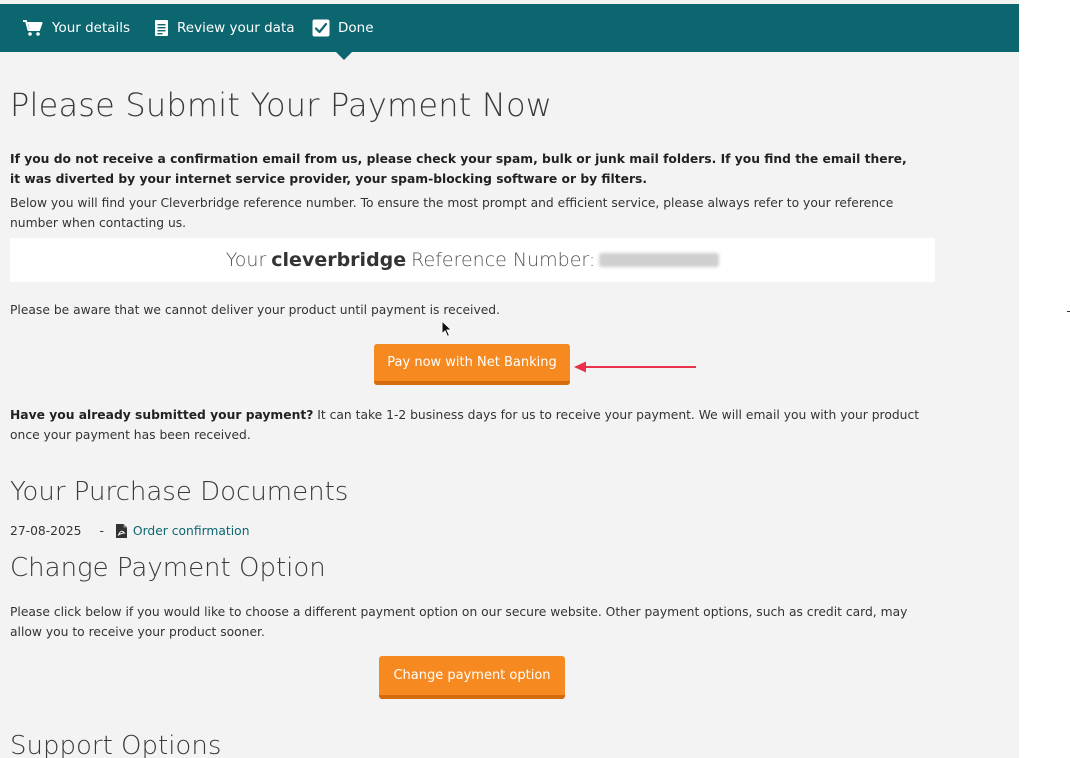 This screenshot has width=1070, height=758. What do you see at coordinates (356, 28) in the screenshot?
I see `step-label: Done` at bounding box center [356, 28].